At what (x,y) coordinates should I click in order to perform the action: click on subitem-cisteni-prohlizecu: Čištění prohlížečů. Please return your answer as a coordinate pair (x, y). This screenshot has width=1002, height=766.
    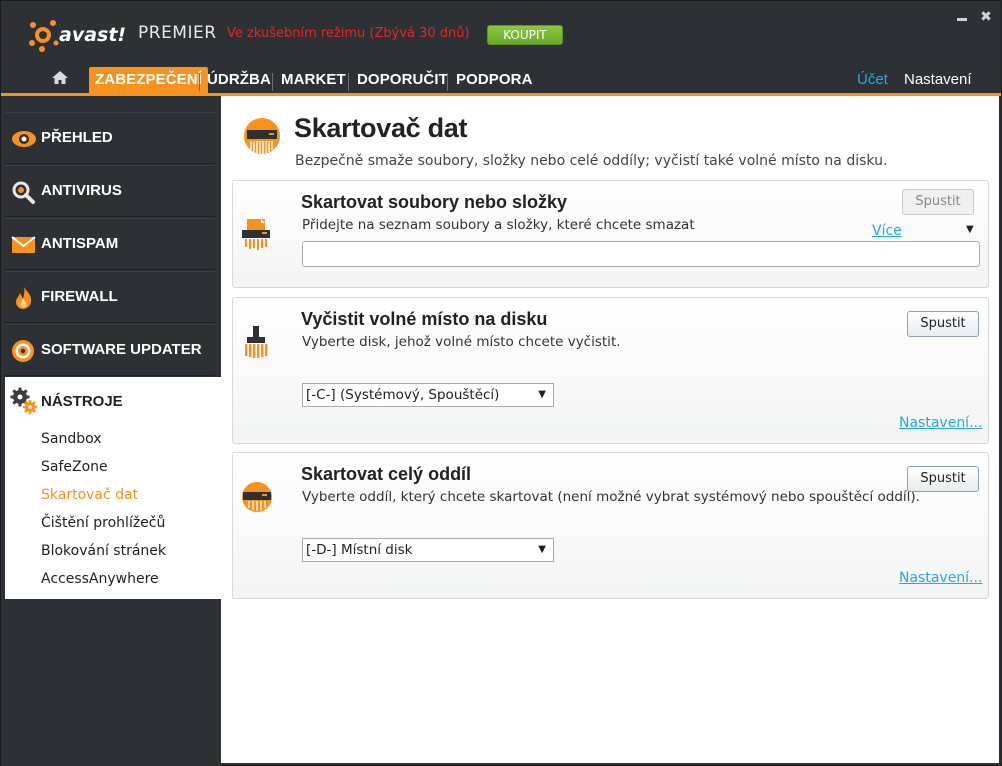
    Looking at the image, I should click on (103, 523).